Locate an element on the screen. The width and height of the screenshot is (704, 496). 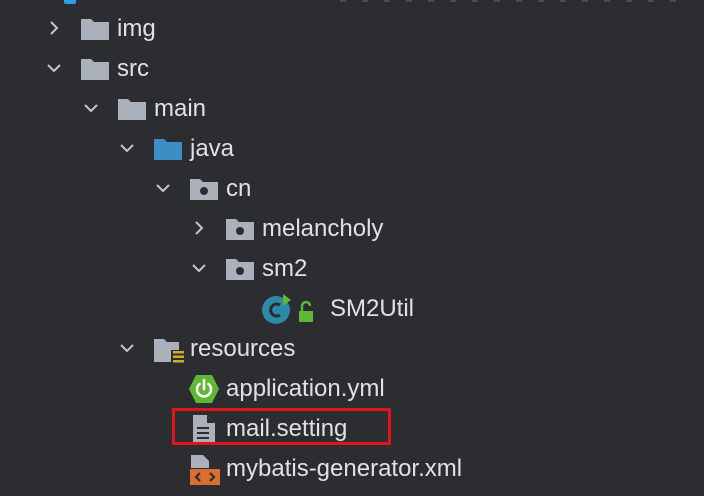
tree-item-sm2util: SM2Util is located at coordinates (352, 309).